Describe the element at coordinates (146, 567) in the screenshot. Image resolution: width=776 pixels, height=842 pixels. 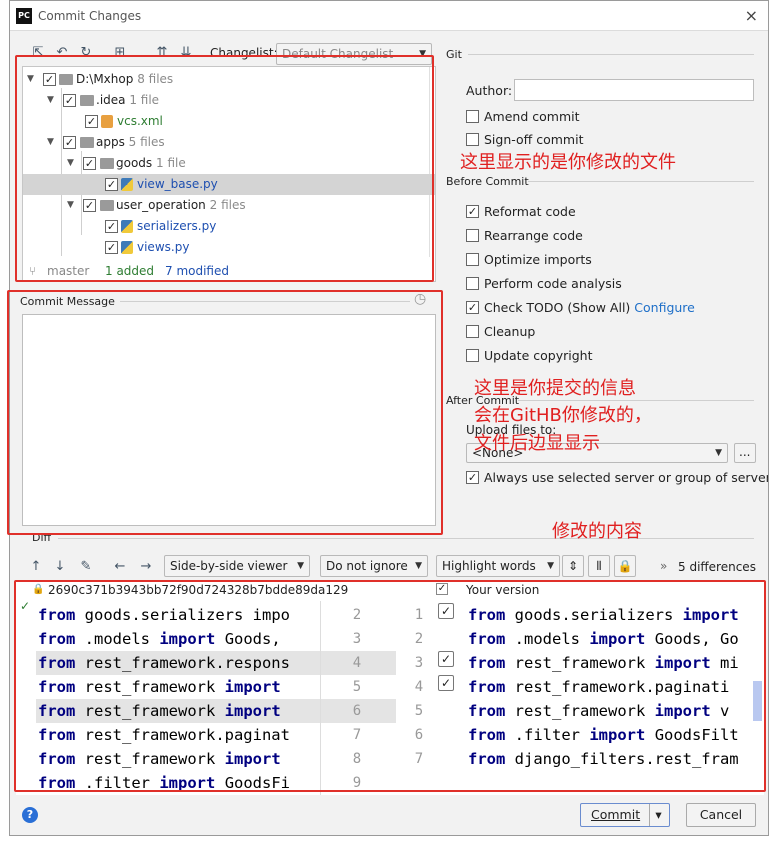
I see `arrow-right-icon: →` at that location.